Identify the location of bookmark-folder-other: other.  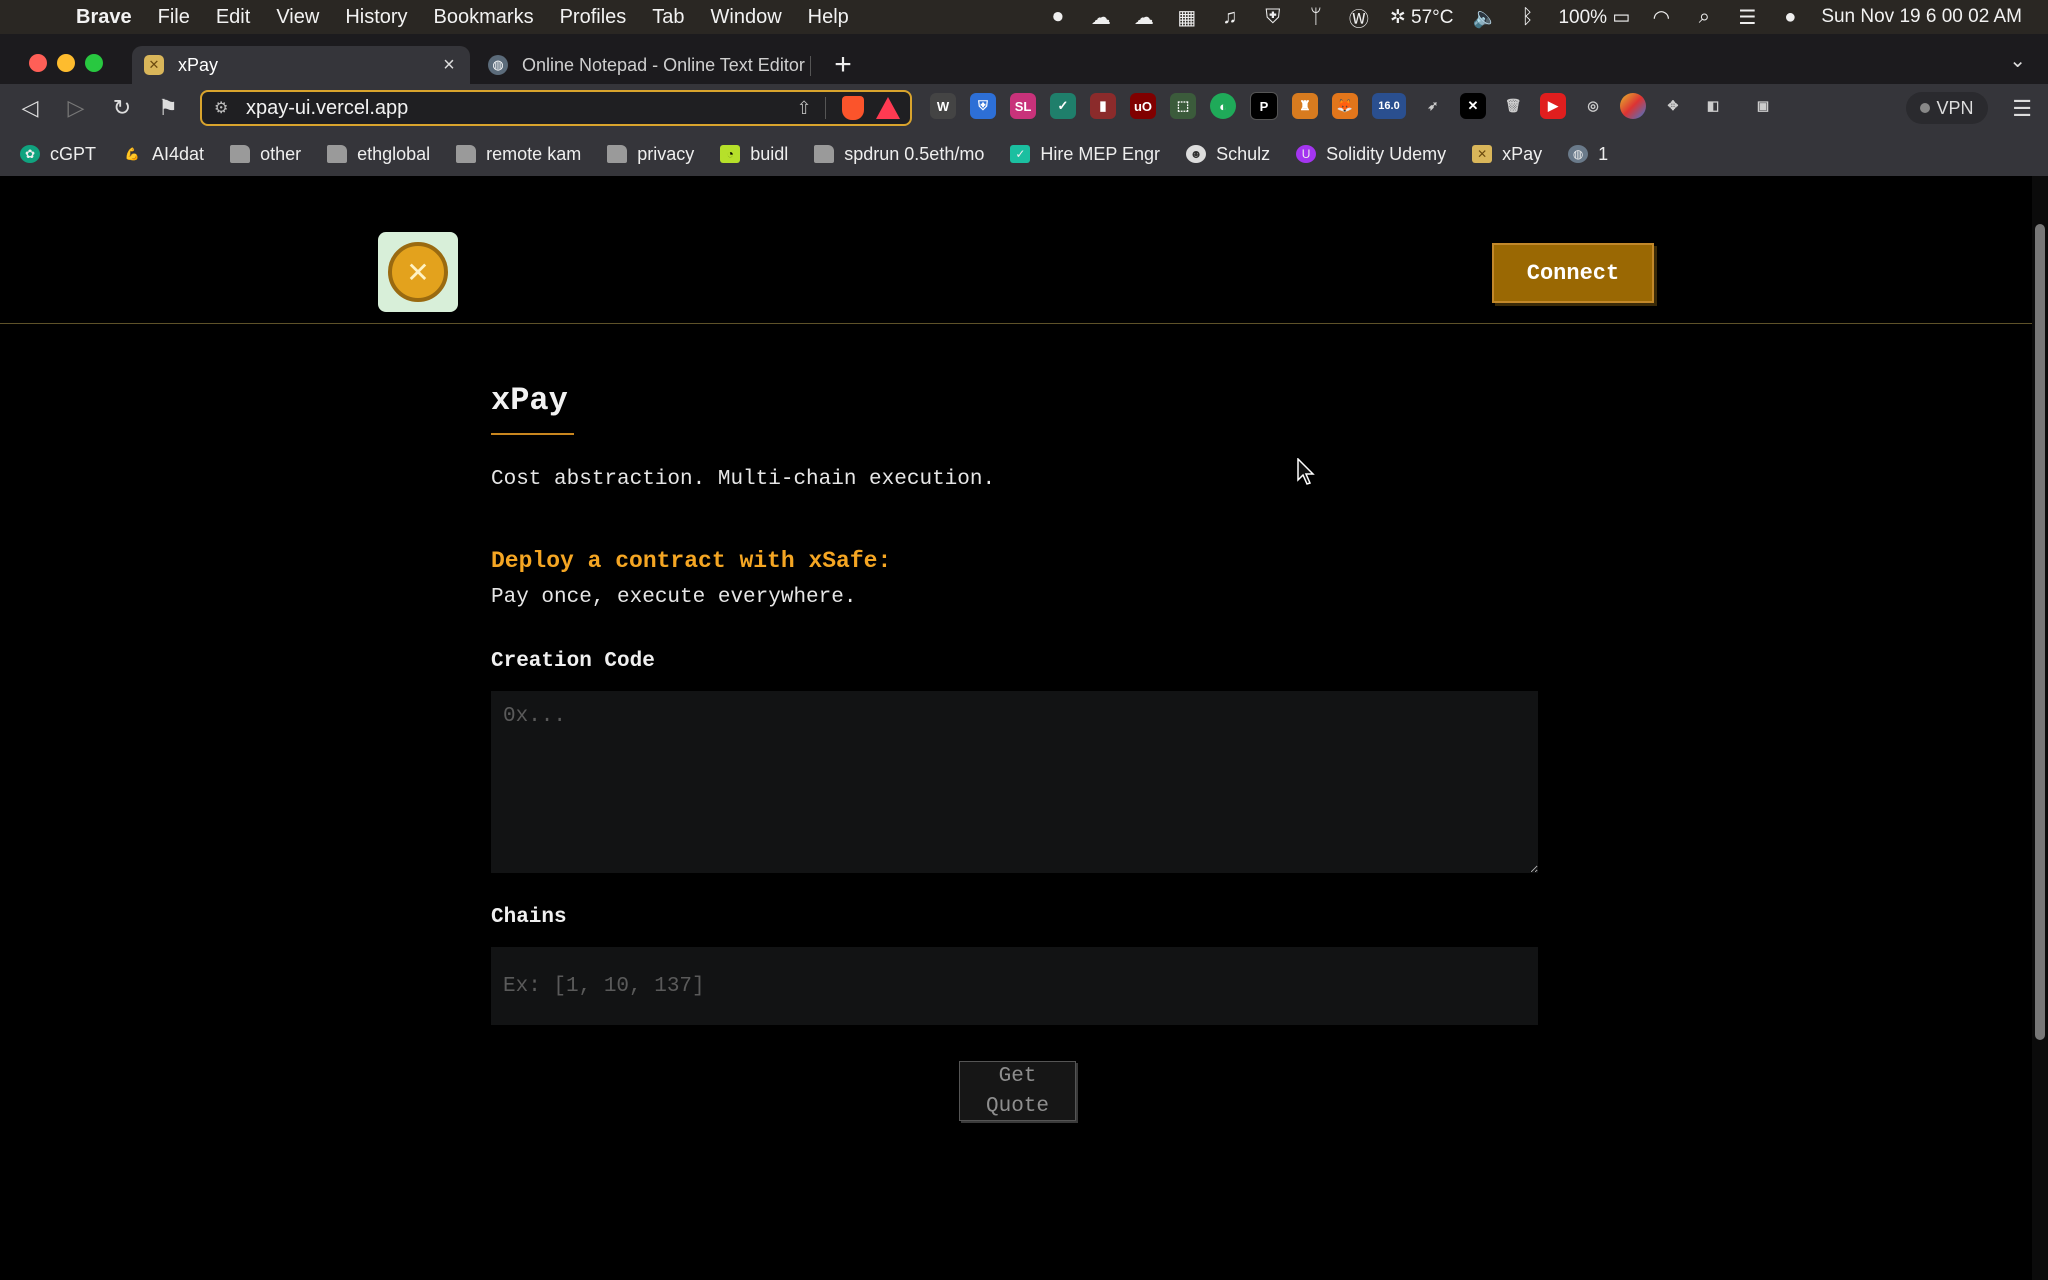
(265, 154).